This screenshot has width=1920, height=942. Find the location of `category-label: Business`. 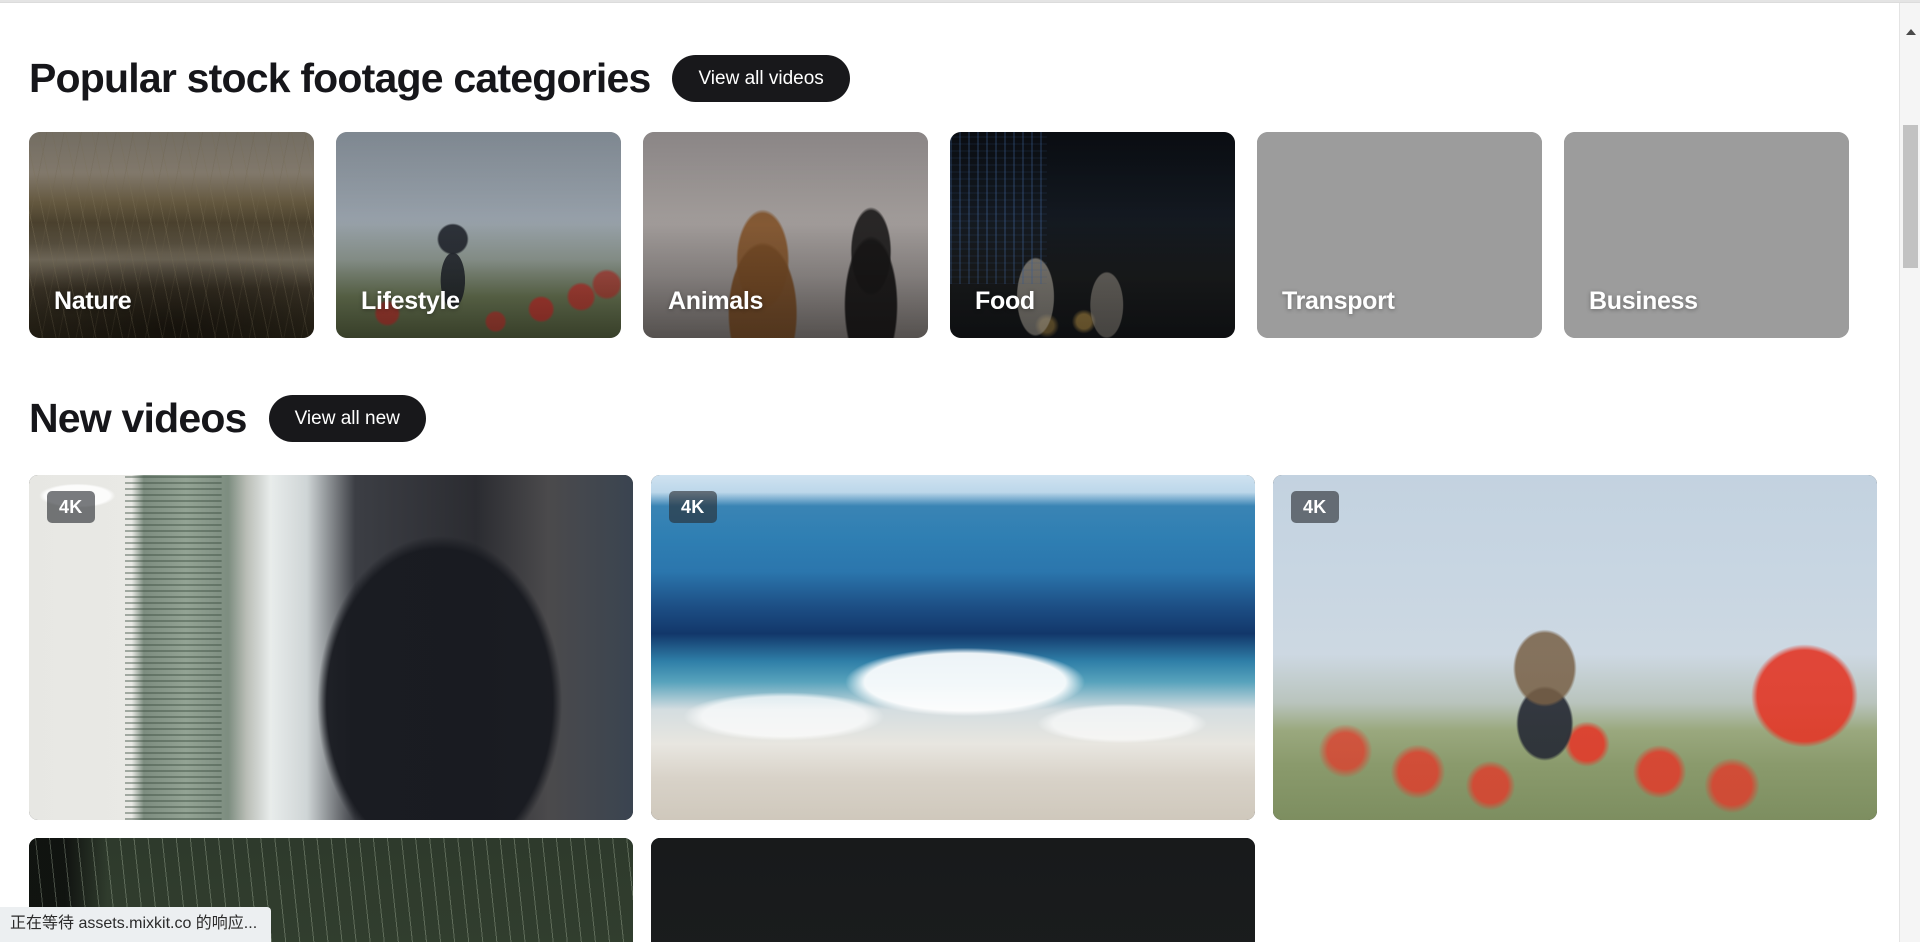

category-label: Business is located at coordinates (1643, 301).